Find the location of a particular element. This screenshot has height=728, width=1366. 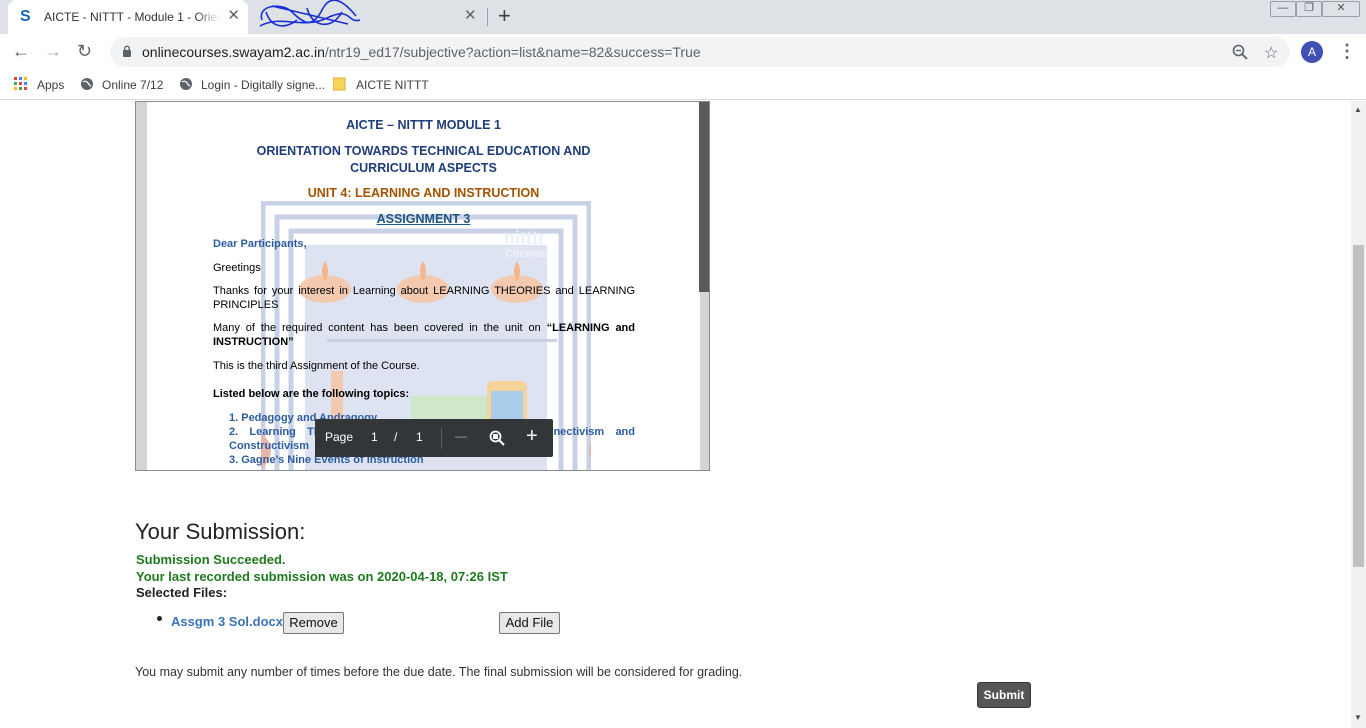

bookmark-apps: Apps is located at coordinates (50, 85).